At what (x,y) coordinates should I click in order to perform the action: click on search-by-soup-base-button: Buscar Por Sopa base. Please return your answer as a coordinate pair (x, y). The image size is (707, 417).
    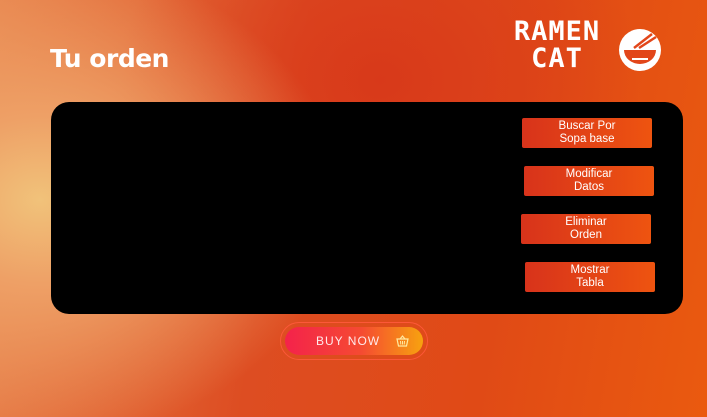
    Looking at the image, I should click on (587, 133).